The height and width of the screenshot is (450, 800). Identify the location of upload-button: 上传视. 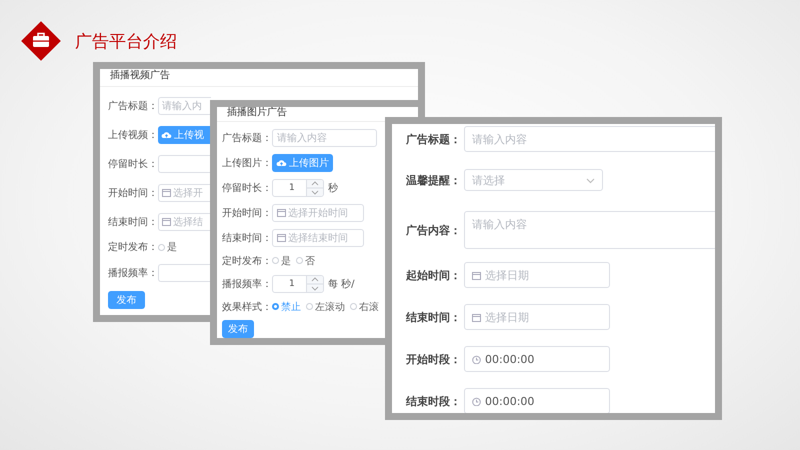
(184, 135).